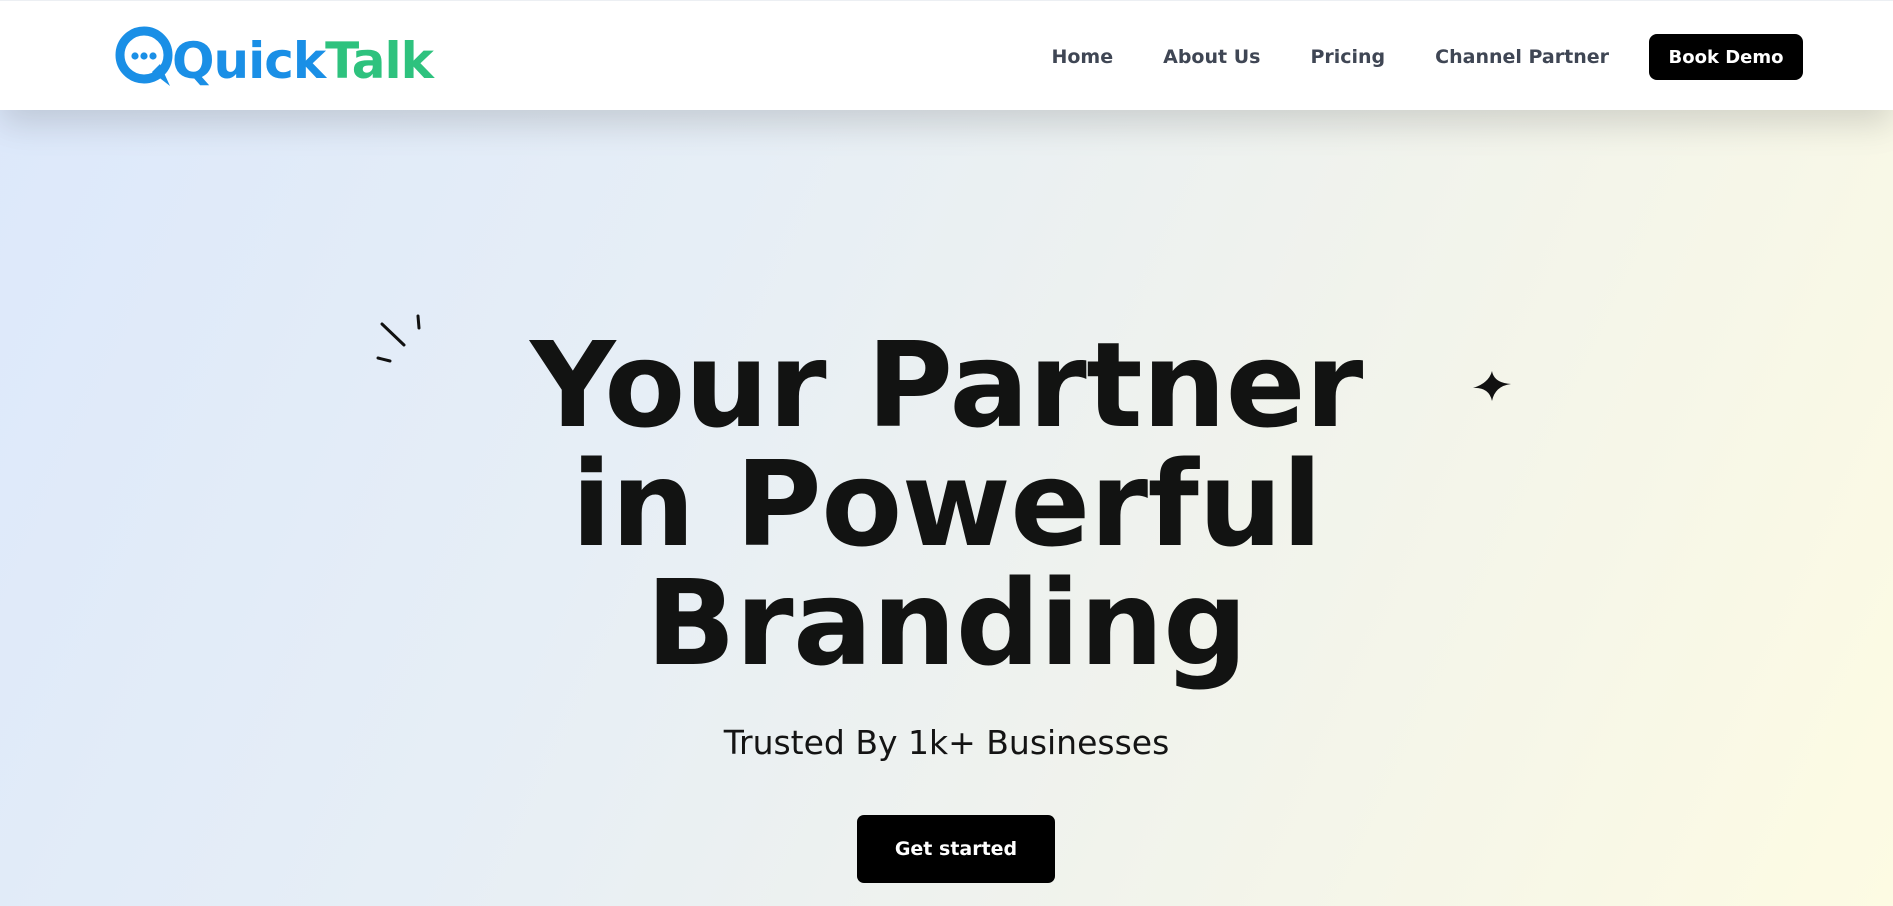 Image resolution: width=1893 pixels, height=906 pixels. Describe the element at coordinates (249, 61) in the screenshot. I see `logo-word-quick: Quick` at that location.